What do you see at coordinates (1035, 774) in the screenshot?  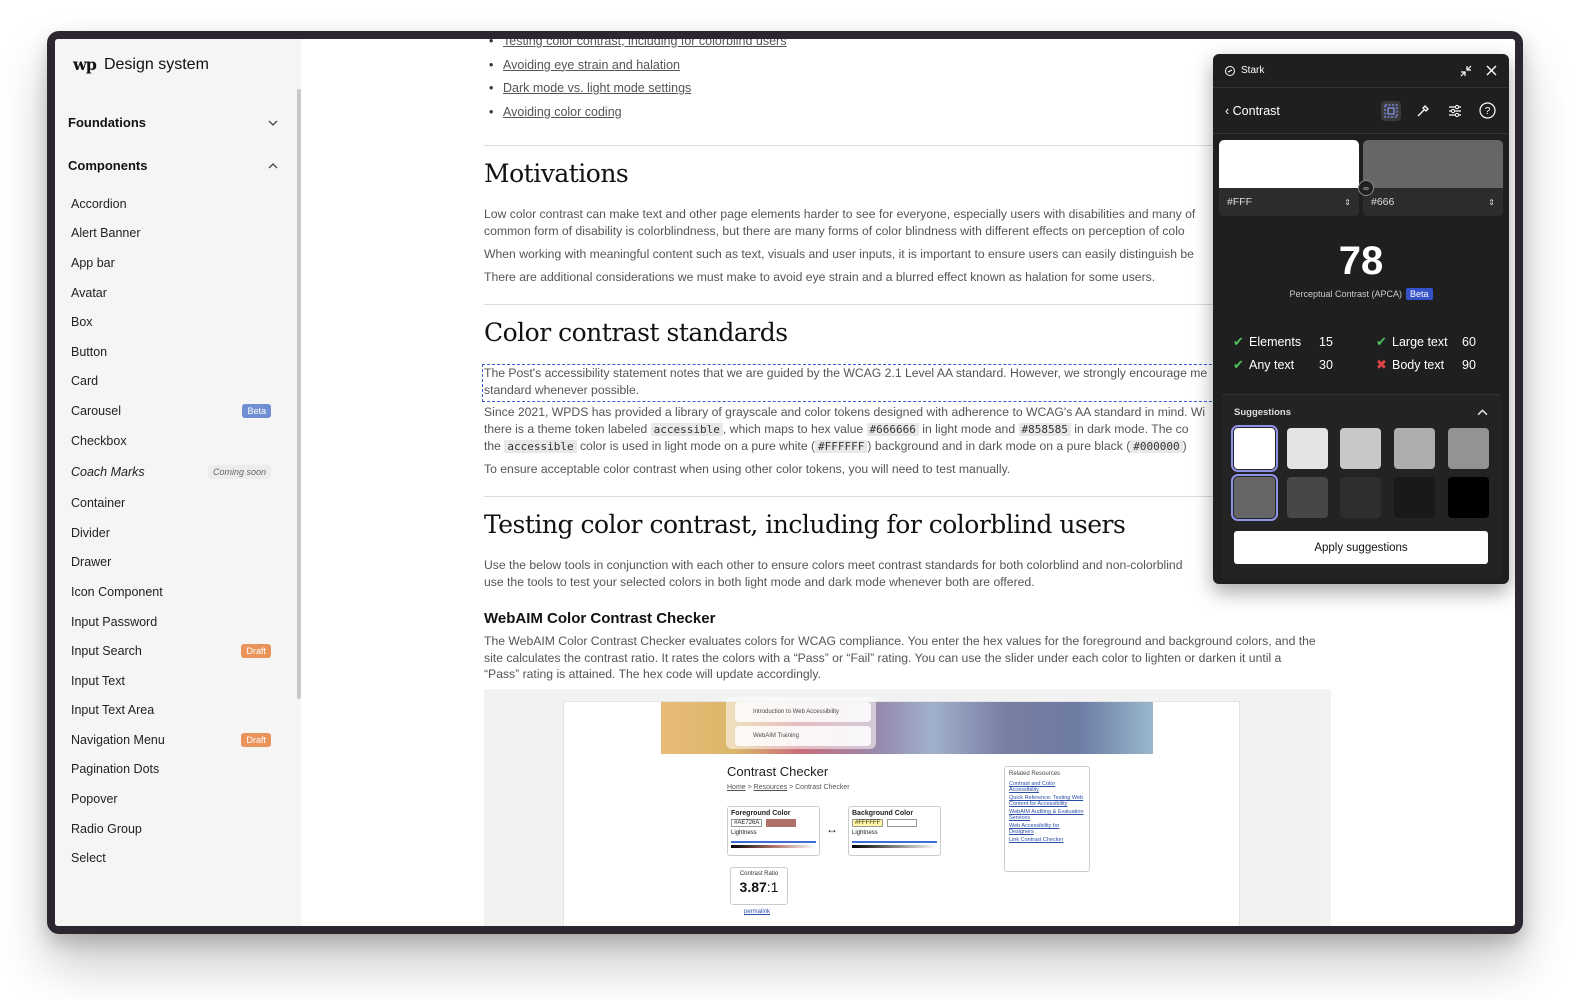 I see `related-title: Related Resources` at bounding box center [1035, 774].